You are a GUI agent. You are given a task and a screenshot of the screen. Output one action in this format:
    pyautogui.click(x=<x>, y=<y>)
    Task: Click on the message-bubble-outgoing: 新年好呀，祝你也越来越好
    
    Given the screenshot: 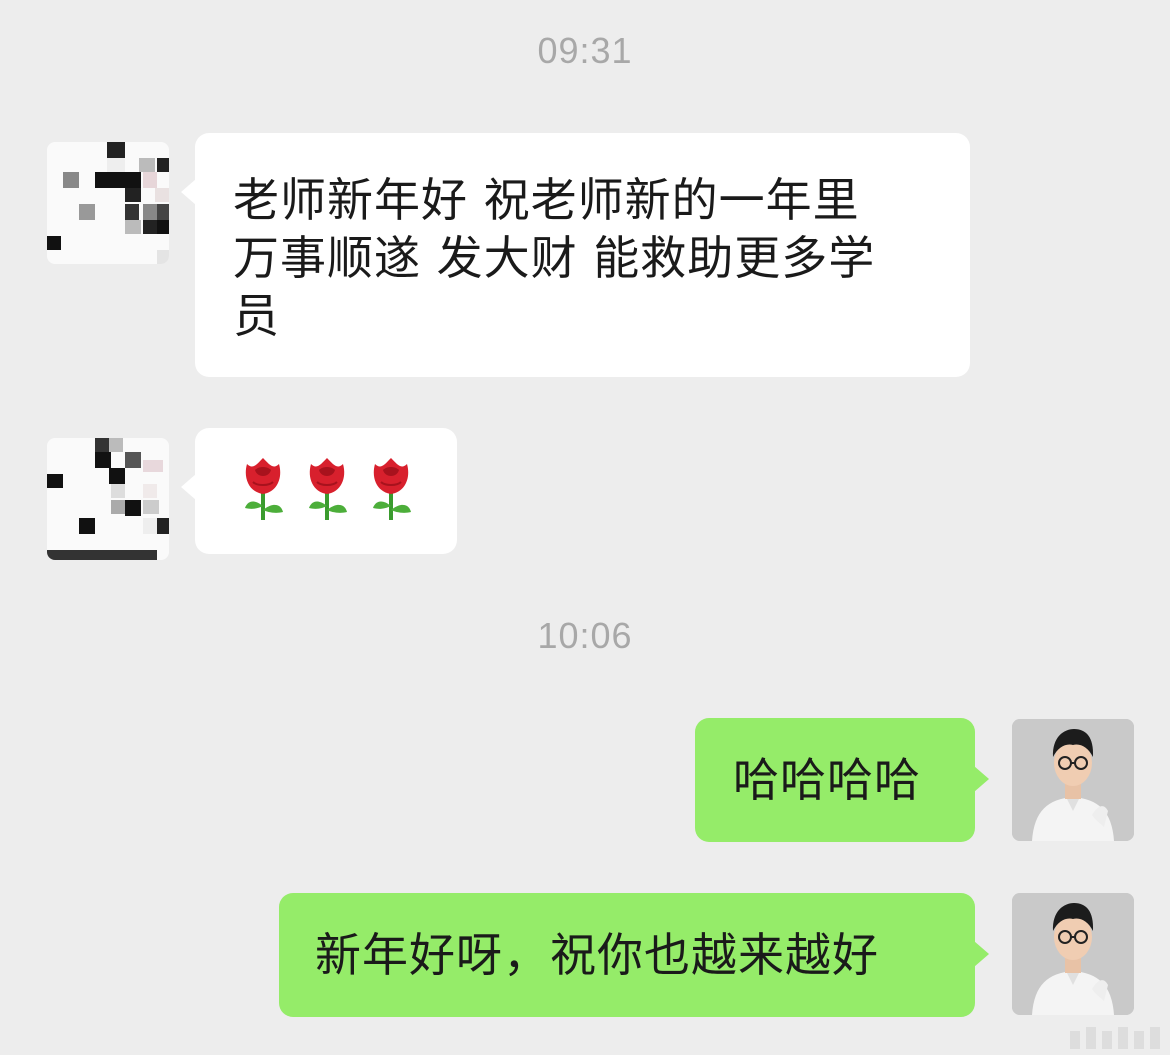 What is the action you would take?
    pyautogui.click(x=634, y=955)
    